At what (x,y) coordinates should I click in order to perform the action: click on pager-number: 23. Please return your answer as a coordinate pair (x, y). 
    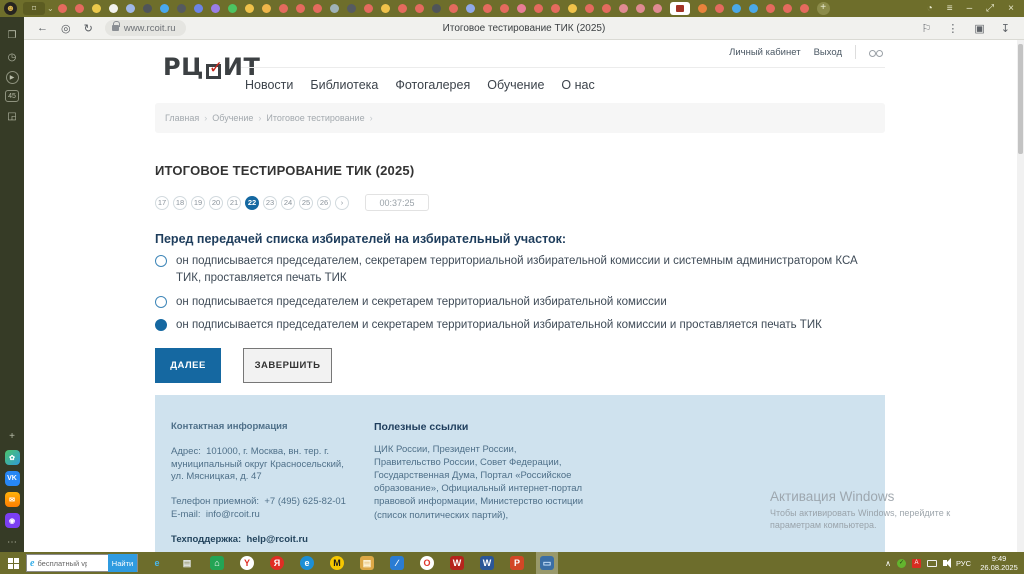
    Looking at the image, I should click on (270, 202).